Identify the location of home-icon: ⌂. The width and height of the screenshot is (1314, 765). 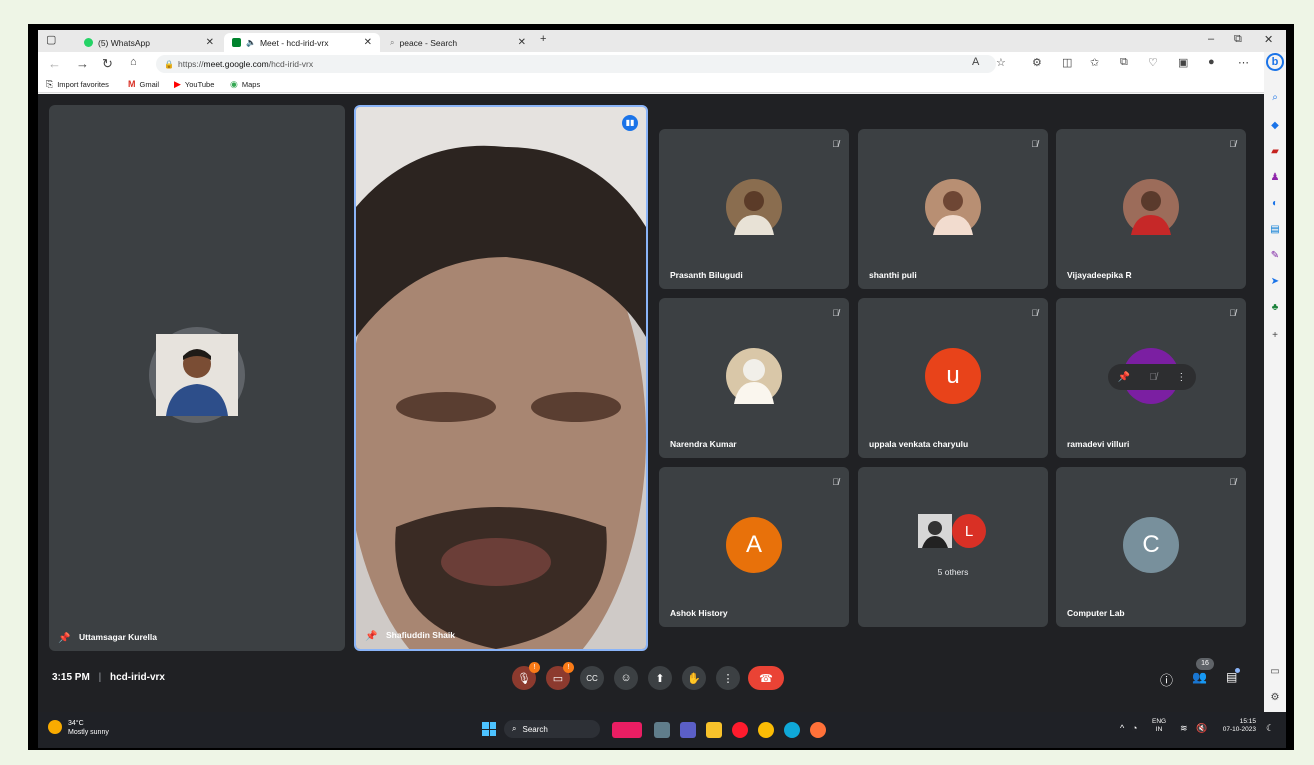
(133, 62).